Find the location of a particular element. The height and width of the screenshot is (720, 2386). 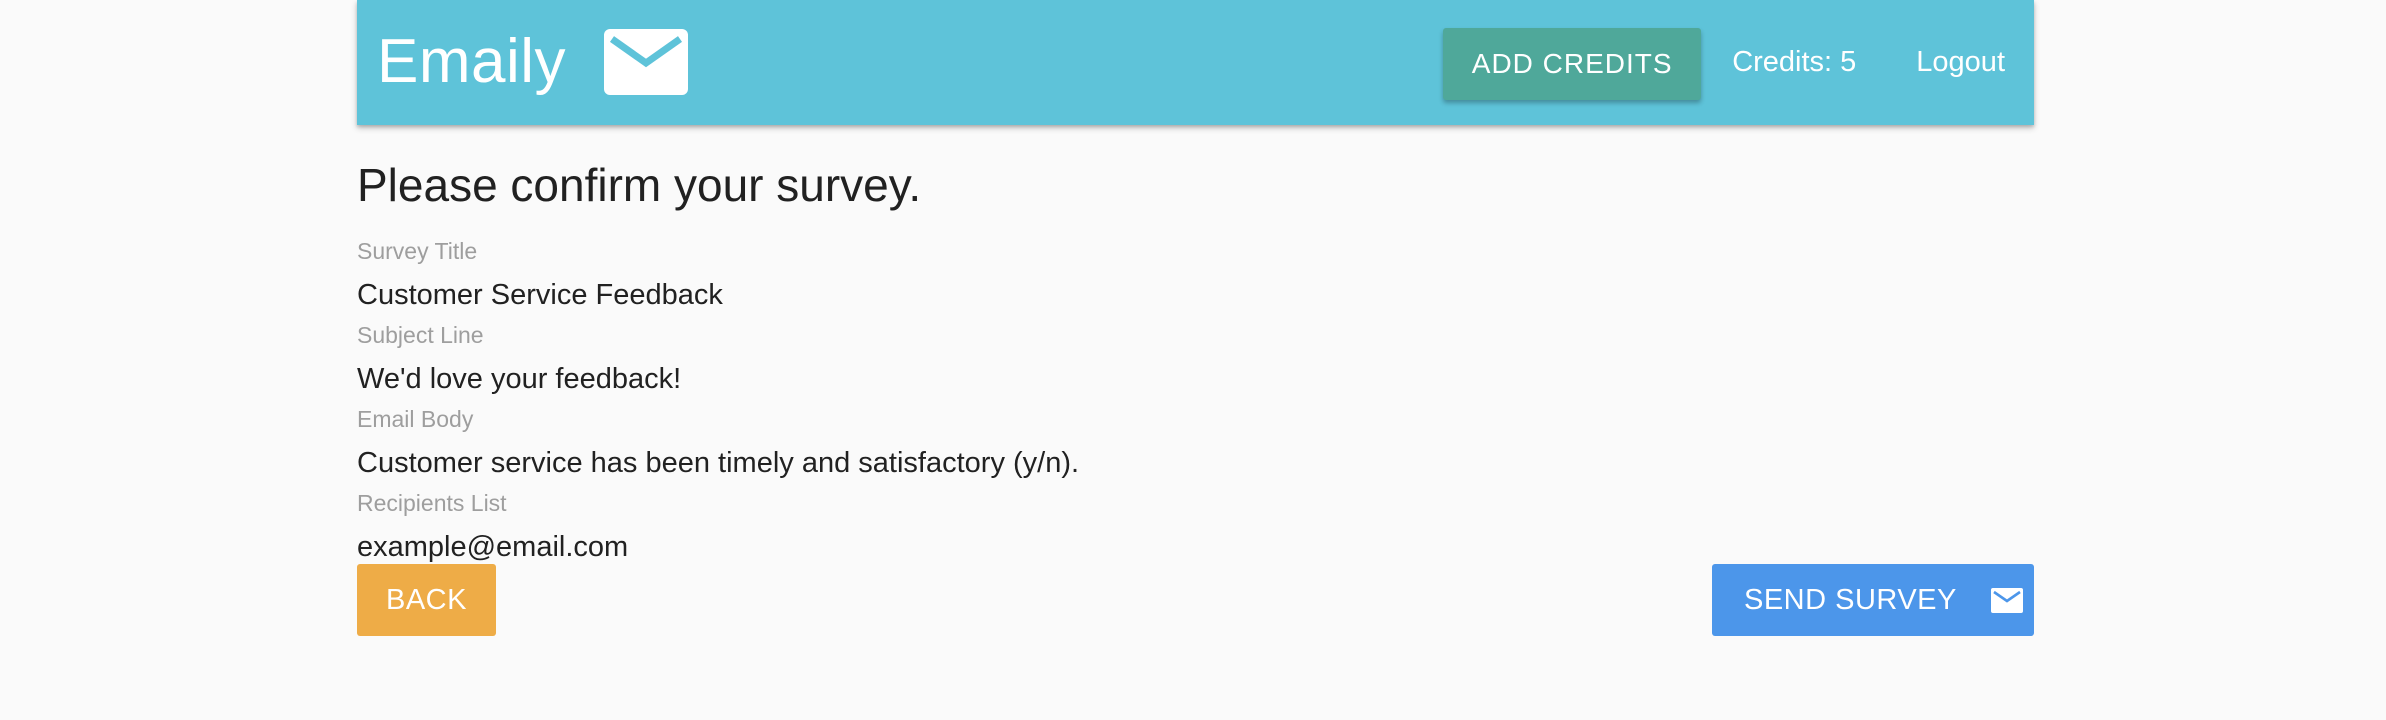

nav-actions: ADD CREDITS Credits: 5 Logout is located at coordinates (1738, 62).